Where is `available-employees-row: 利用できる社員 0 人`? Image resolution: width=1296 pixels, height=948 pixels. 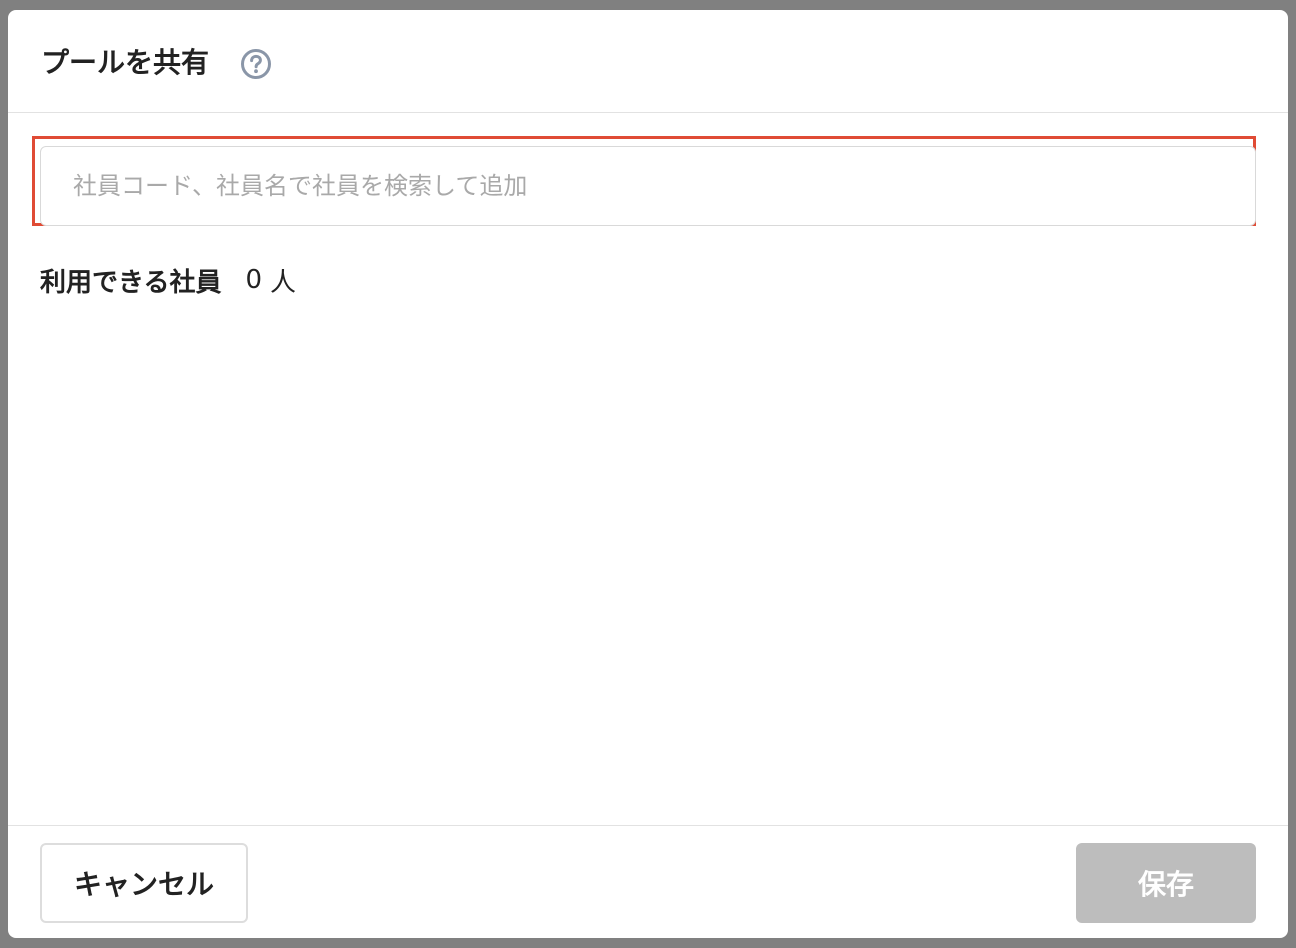
available-employees-row: 利用できる社員 0 人 is located at coordinates (168, 280).